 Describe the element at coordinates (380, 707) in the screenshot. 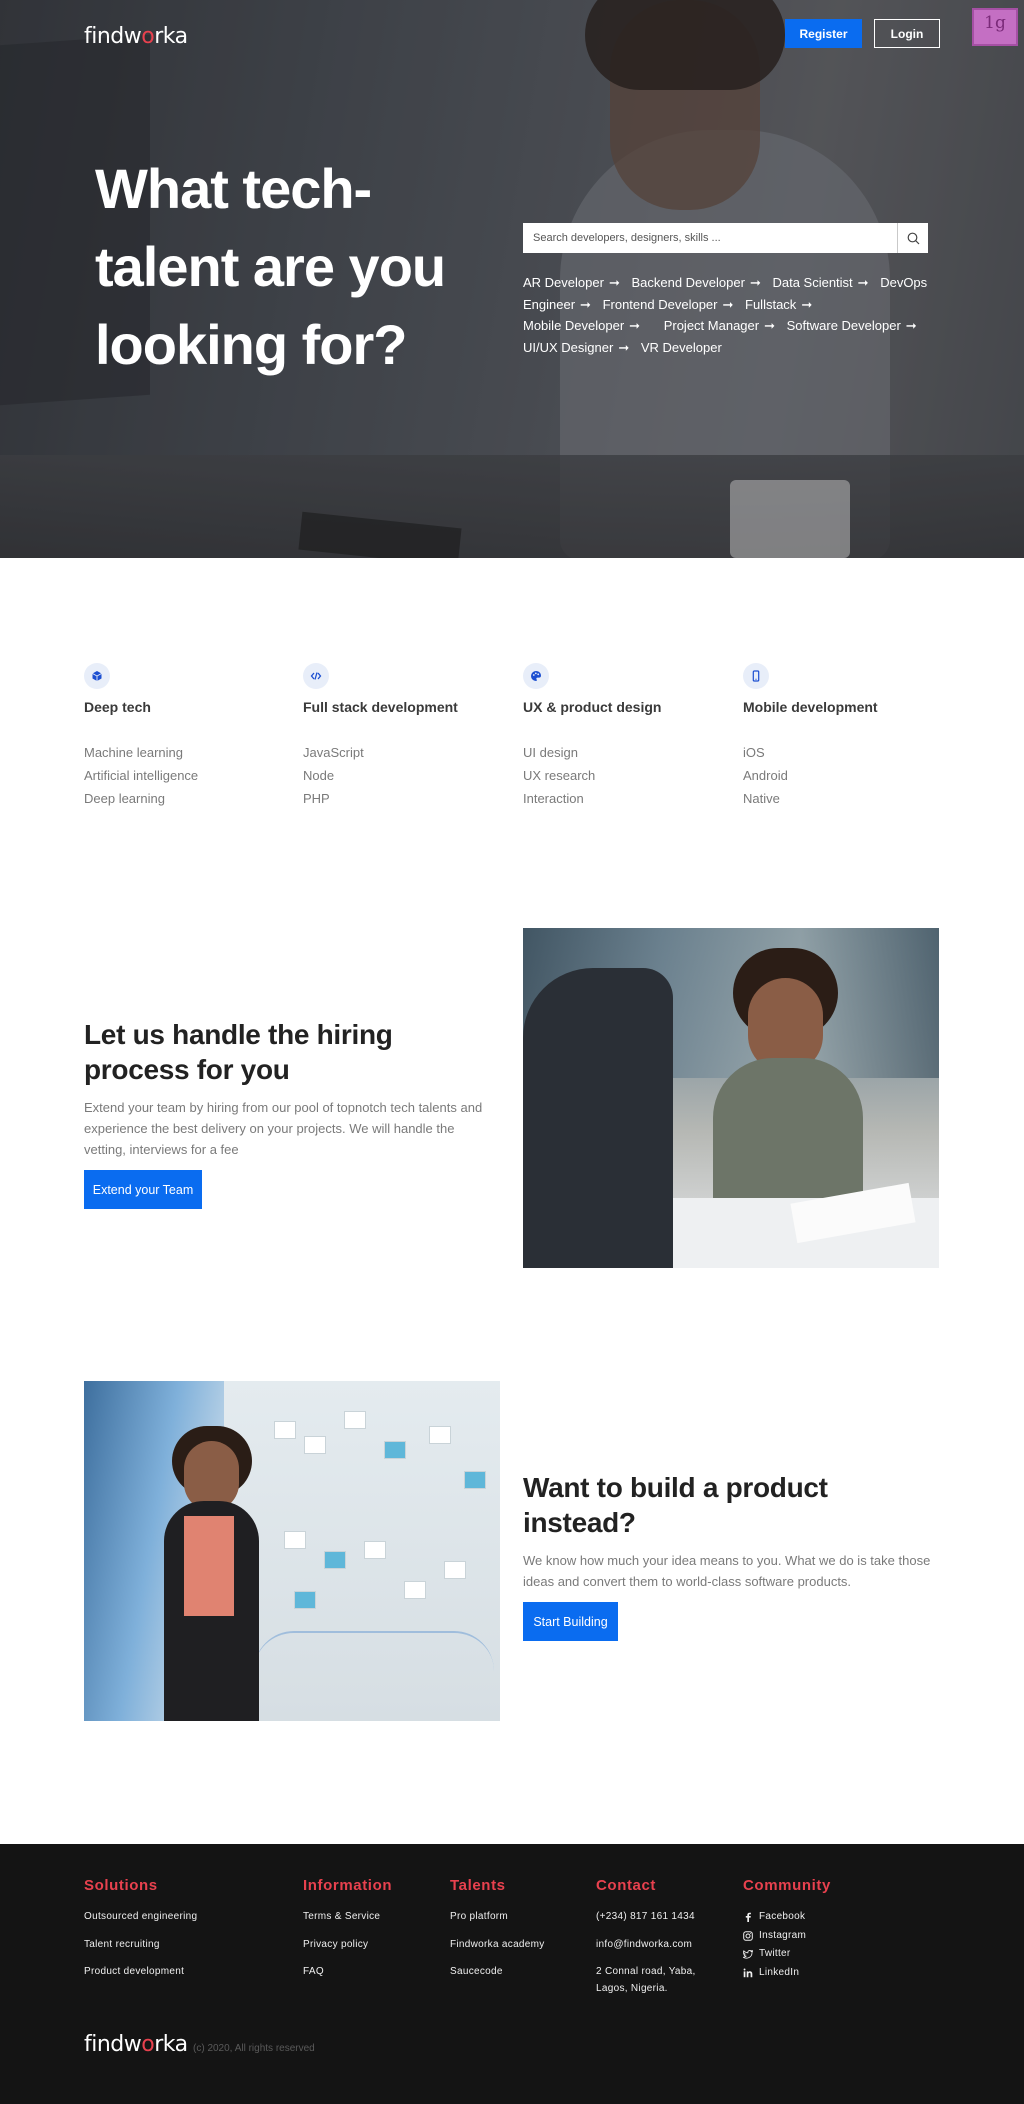

I see `service-title: Full stack development` at that location.